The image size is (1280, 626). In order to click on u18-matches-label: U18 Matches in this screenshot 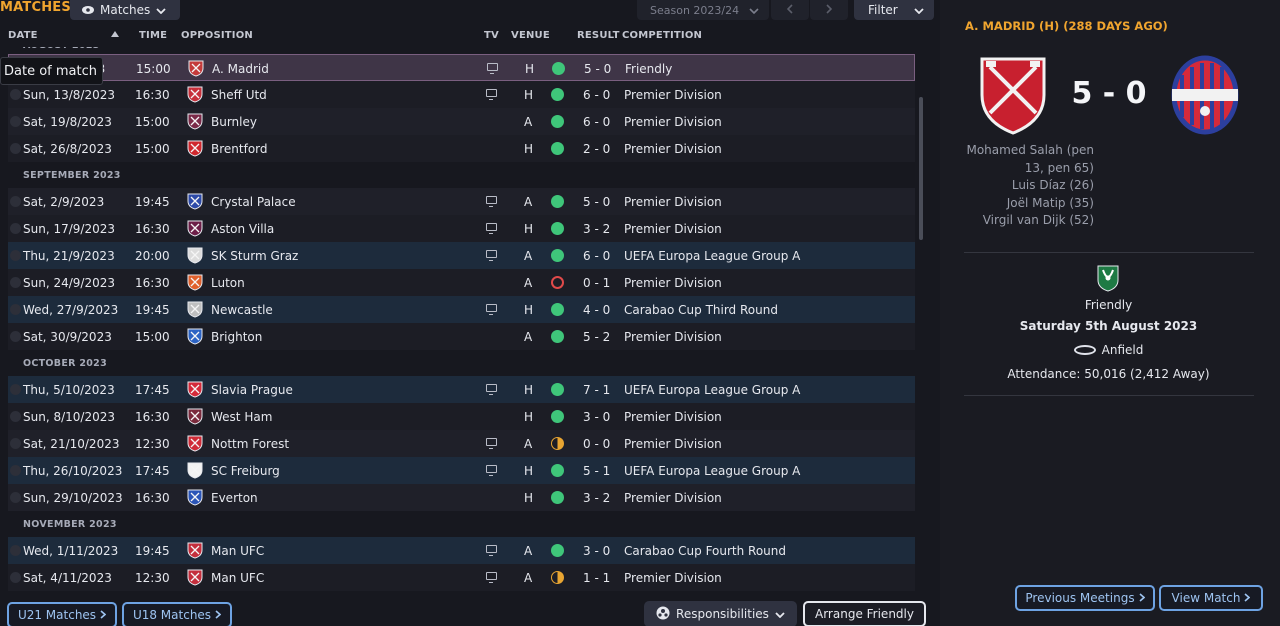, I will do `click(172, 615)`.